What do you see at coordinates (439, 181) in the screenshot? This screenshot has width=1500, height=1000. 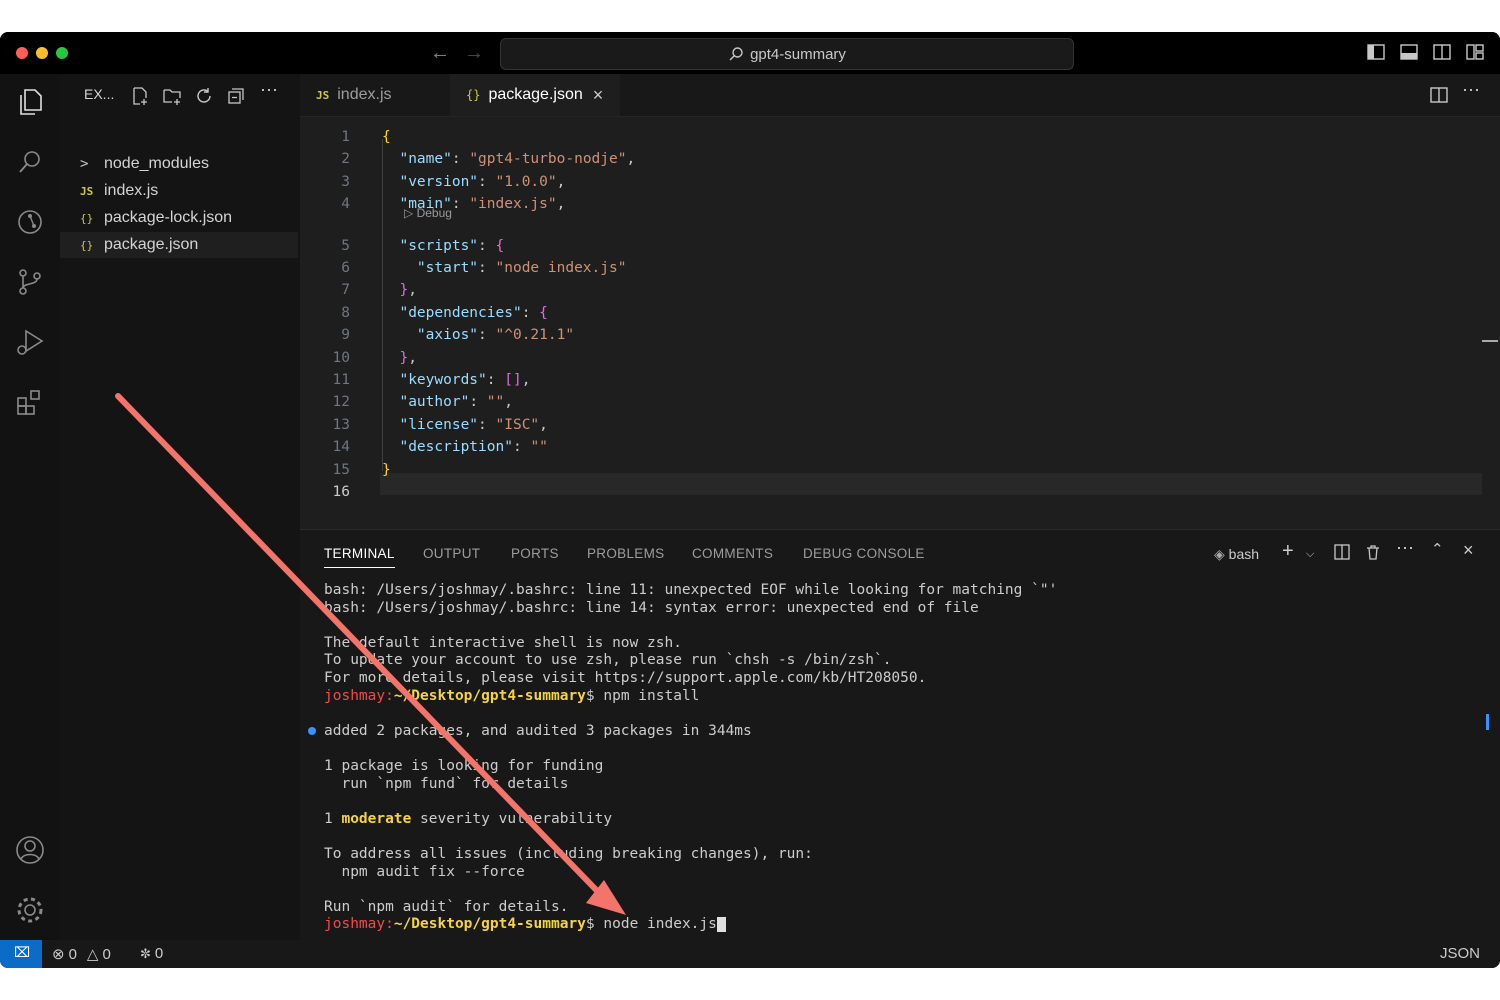 I see `json-key: "version"` at bounding box center [439, 181].